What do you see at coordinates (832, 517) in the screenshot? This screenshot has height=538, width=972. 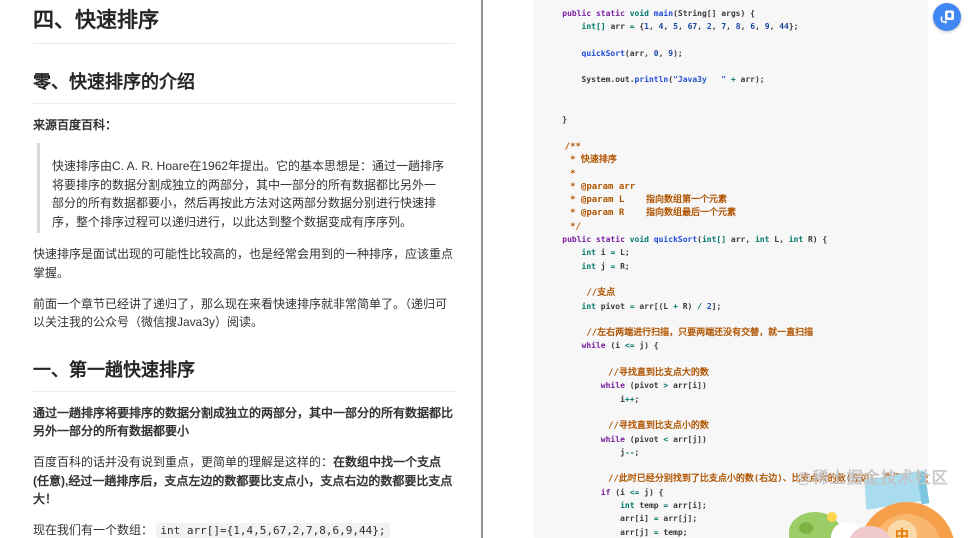 I see `yellow-dot` at bounding box center [832, 517].